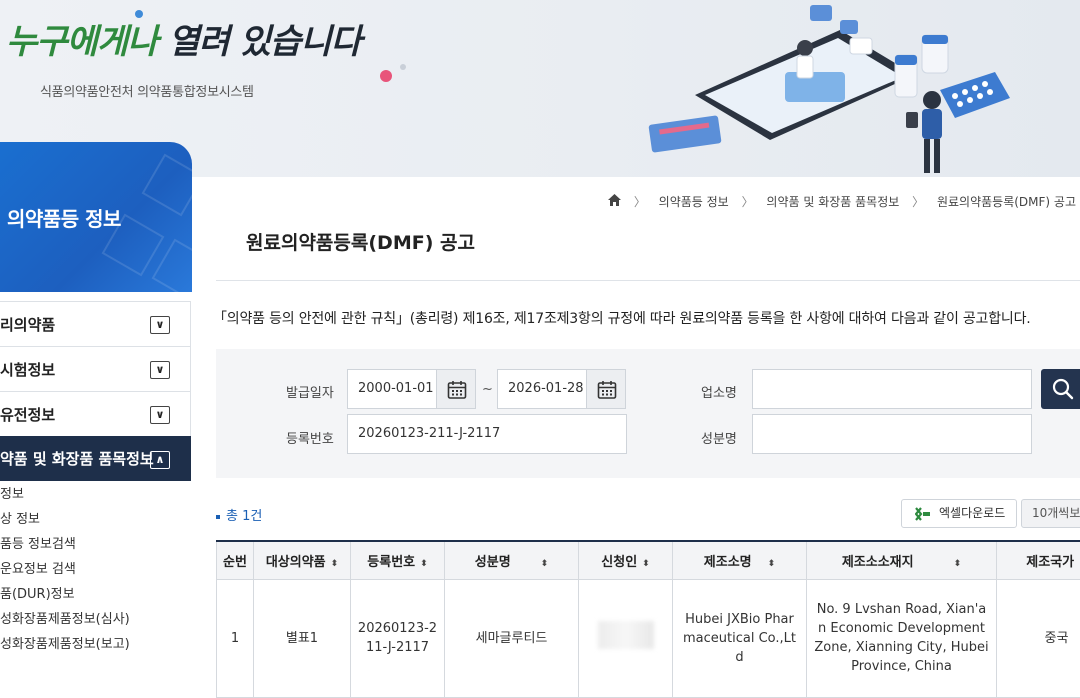  Describe the element at coordinates (619, 562) in the screenshot. I see `column-header-label: 신청인` at that location.